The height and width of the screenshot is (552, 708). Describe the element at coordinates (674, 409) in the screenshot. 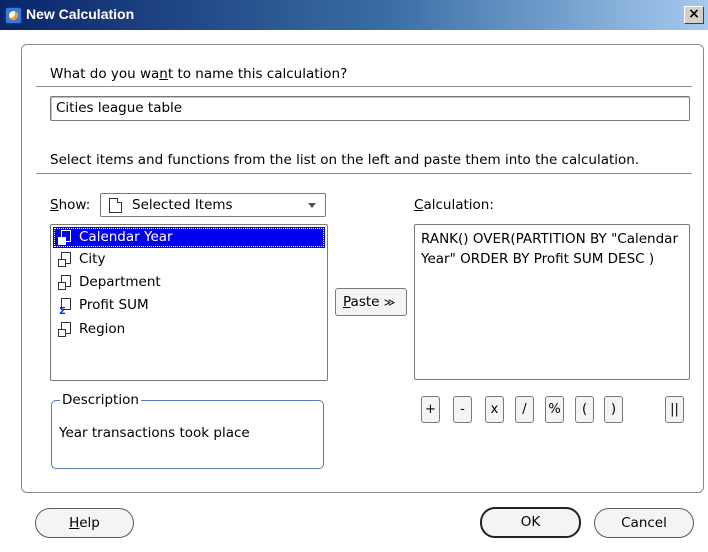

I see `concat-operator-button: ||` at that location.